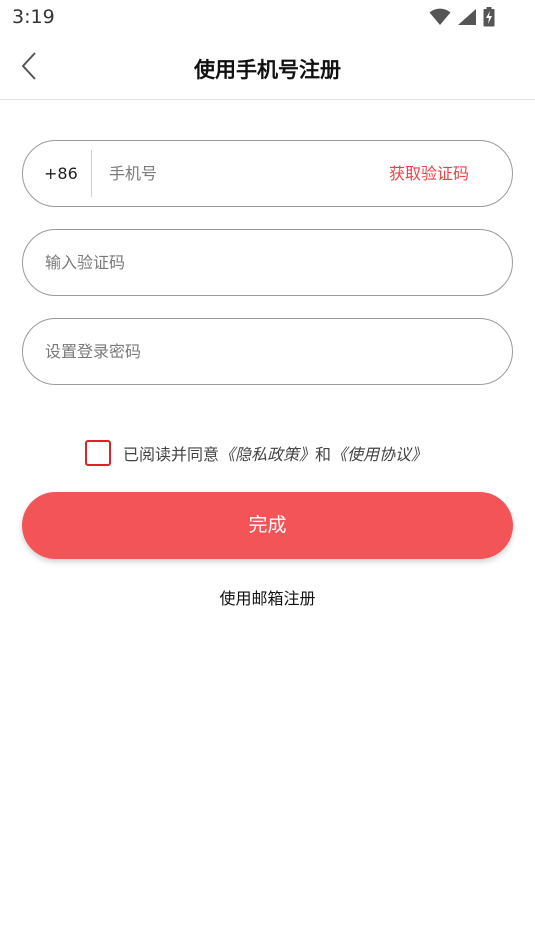 The width and height of the screenshot is (535, 951). Describe the element at coordinates (33, 17) in the screenshot. I see `status-time: 3:19` at that location.